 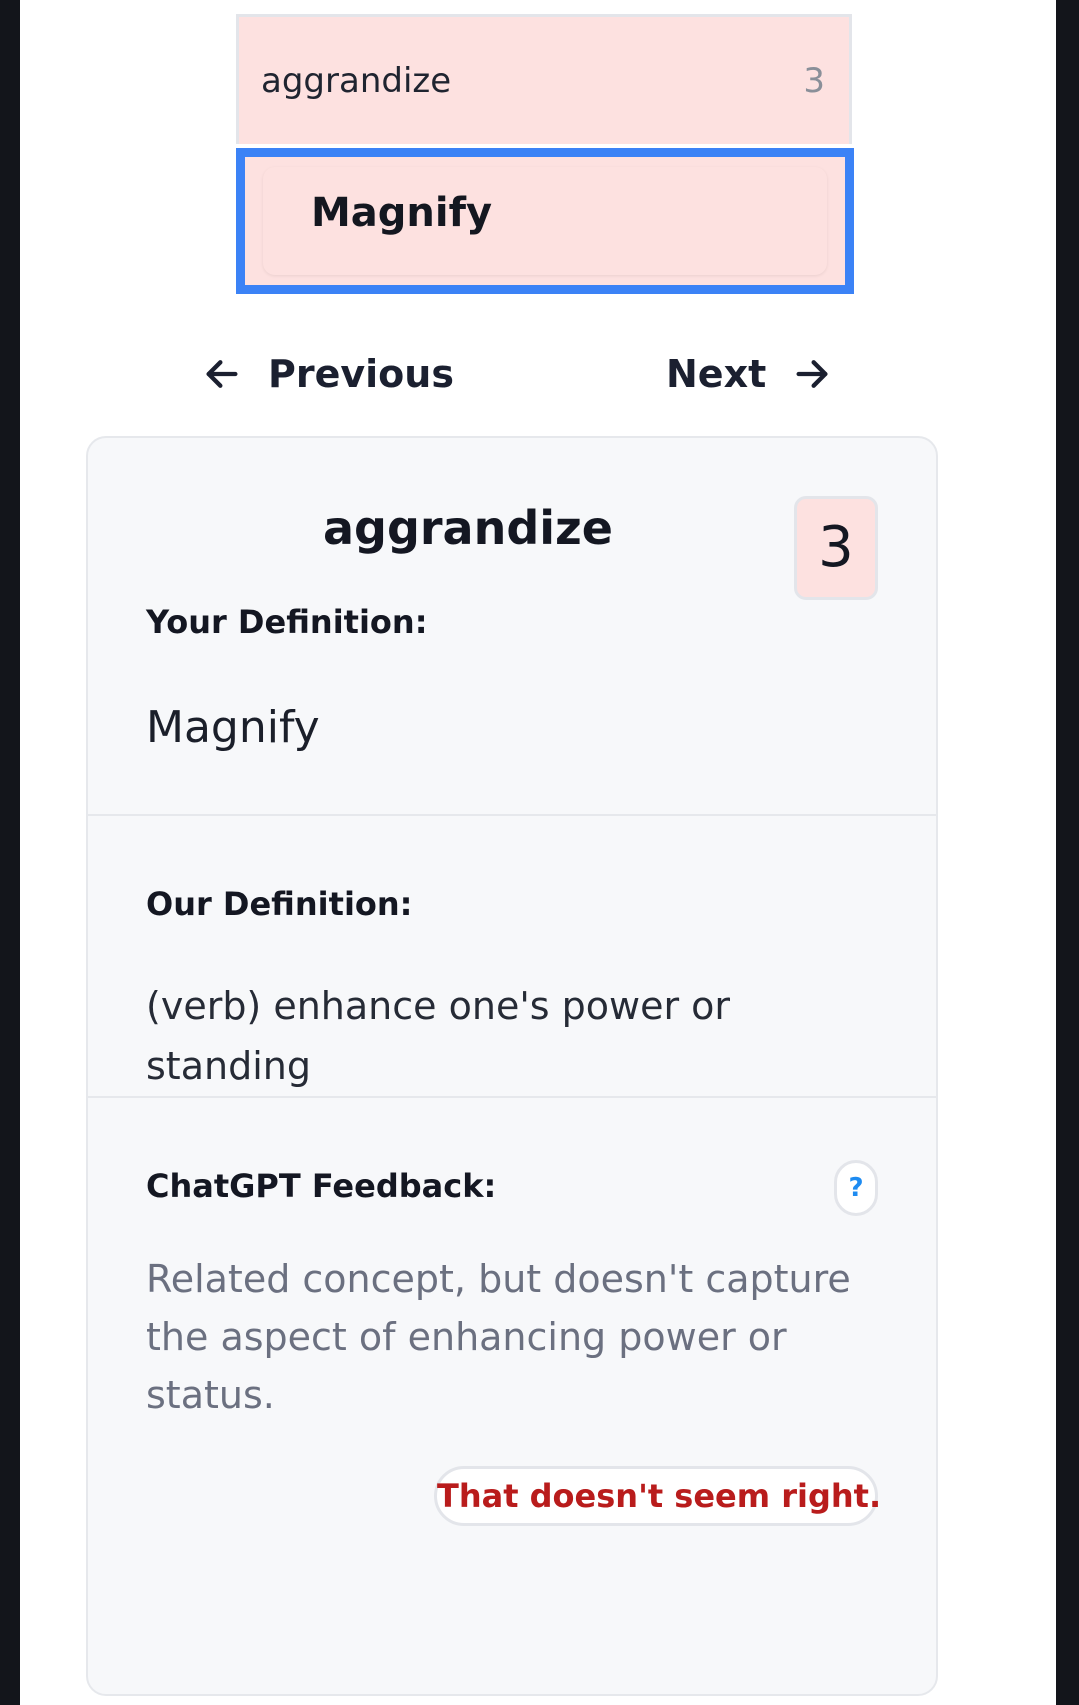 What do you see at coordinates (356, 81) in the screenshot?
I see `word-text: aggrandize` at bounding box center [356, 81].